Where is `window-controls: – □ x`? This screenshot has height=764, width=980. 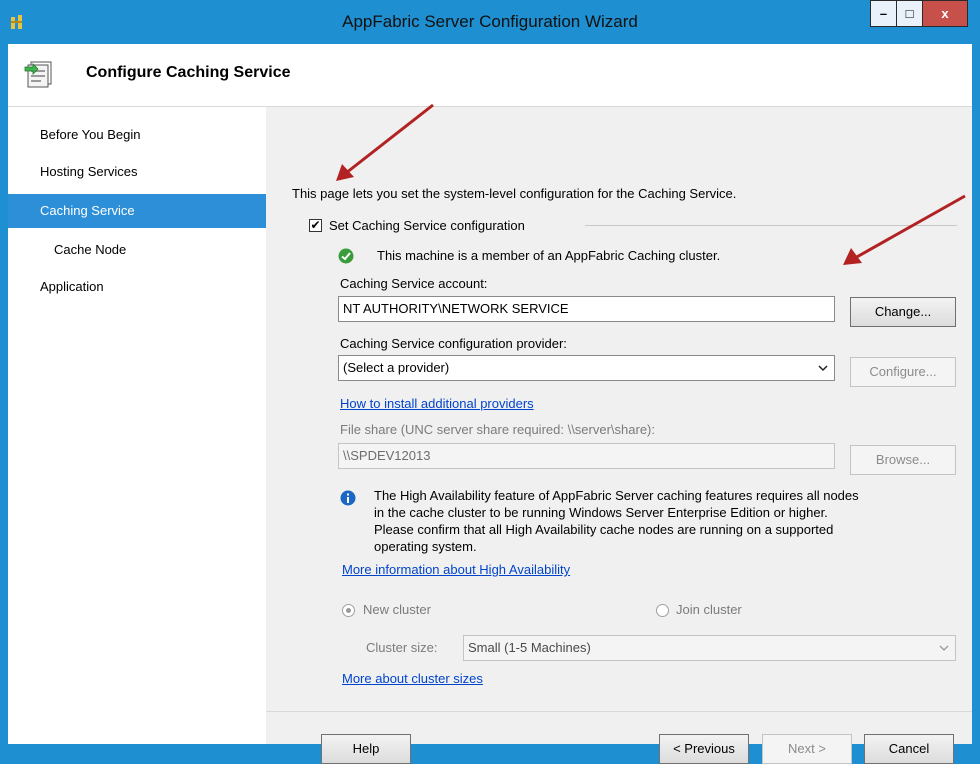
window-controls: – □ x is located at coordinates (919, 13).